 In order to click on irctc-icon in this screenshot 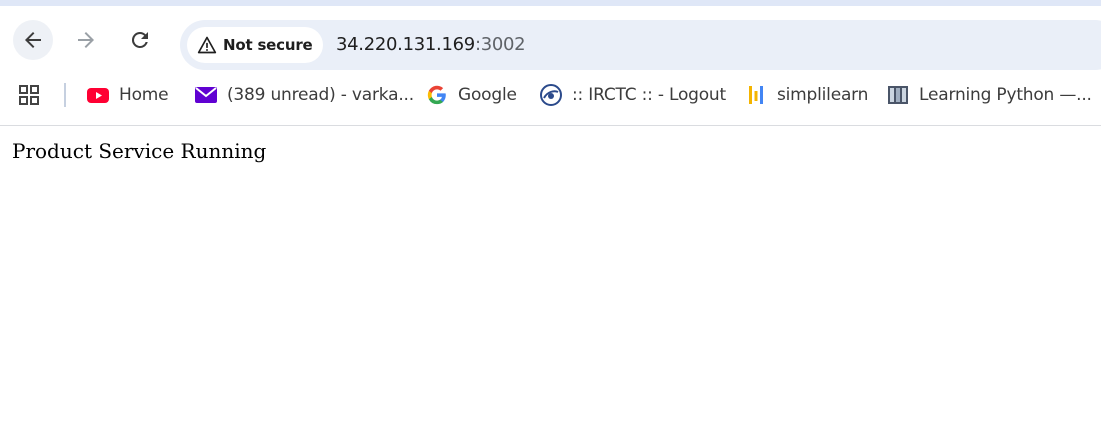, I will do `click(551, 95)`.